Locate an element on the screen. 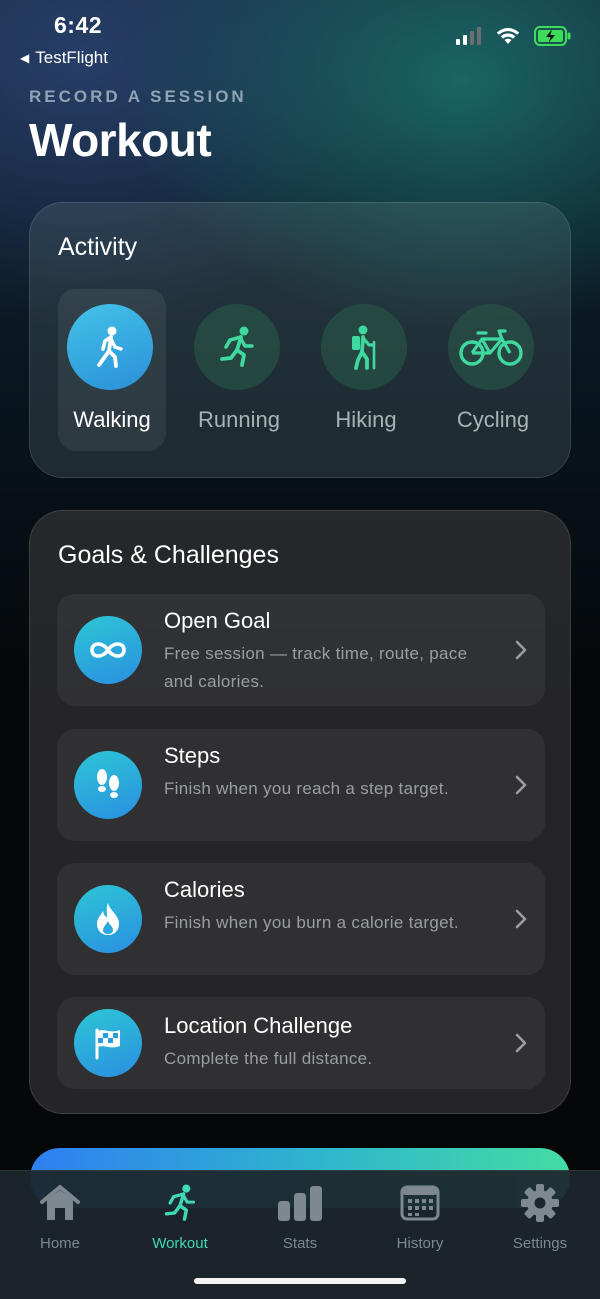 This screenshot has height=1299, width=600. activity-hiking: Hiking is located at coordinates (366, 370).